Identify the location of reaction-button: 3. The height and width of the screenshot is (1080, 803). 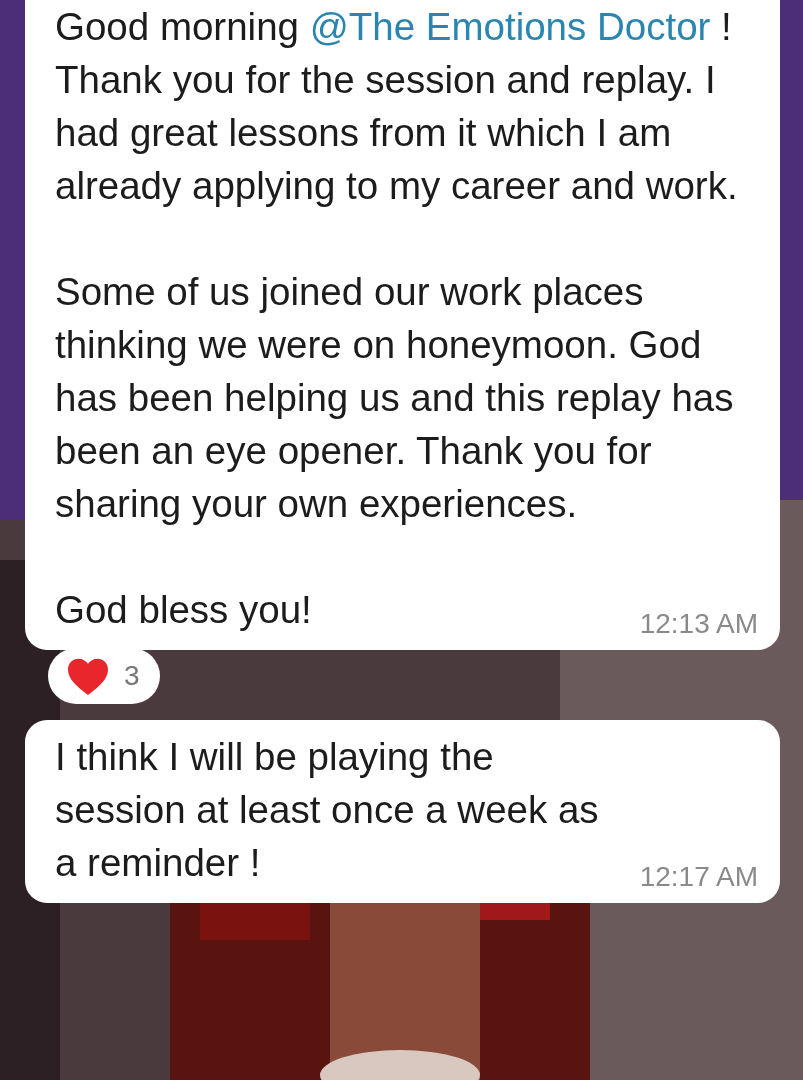
(104, 676).